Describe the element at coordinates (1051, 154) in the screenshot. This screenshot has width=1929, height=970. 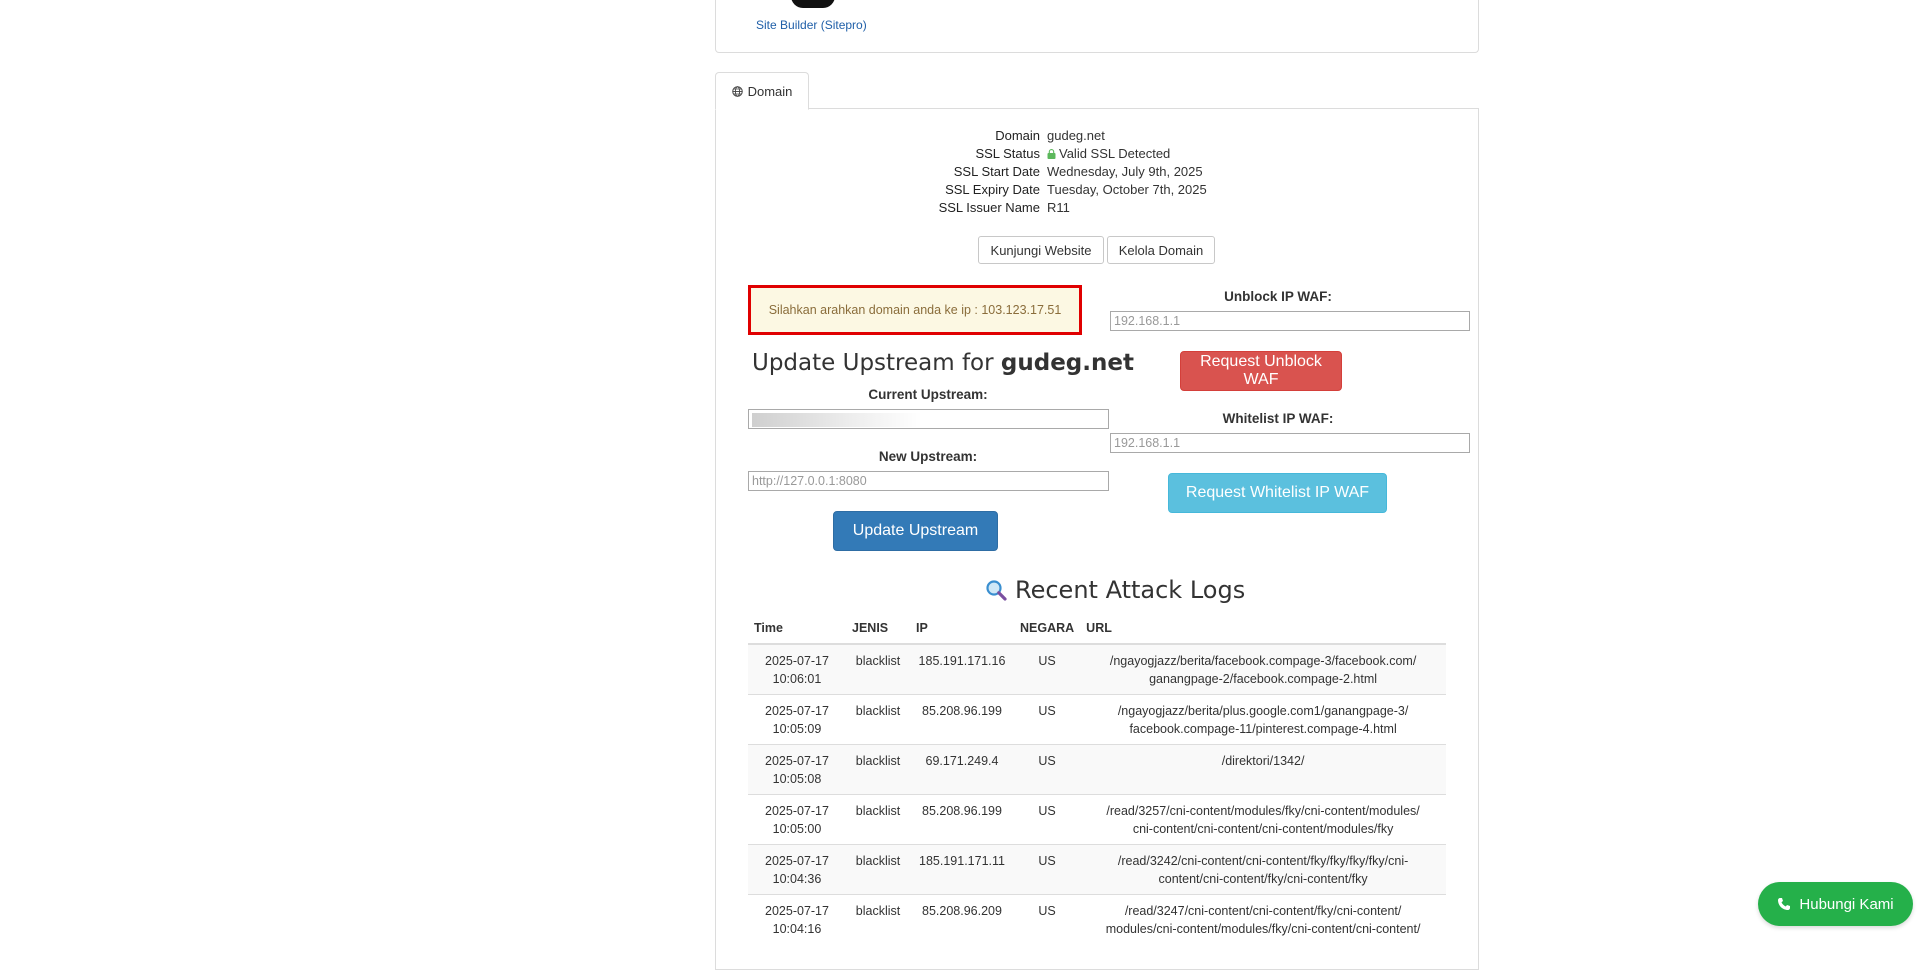
I see `lock-icon` at that location.